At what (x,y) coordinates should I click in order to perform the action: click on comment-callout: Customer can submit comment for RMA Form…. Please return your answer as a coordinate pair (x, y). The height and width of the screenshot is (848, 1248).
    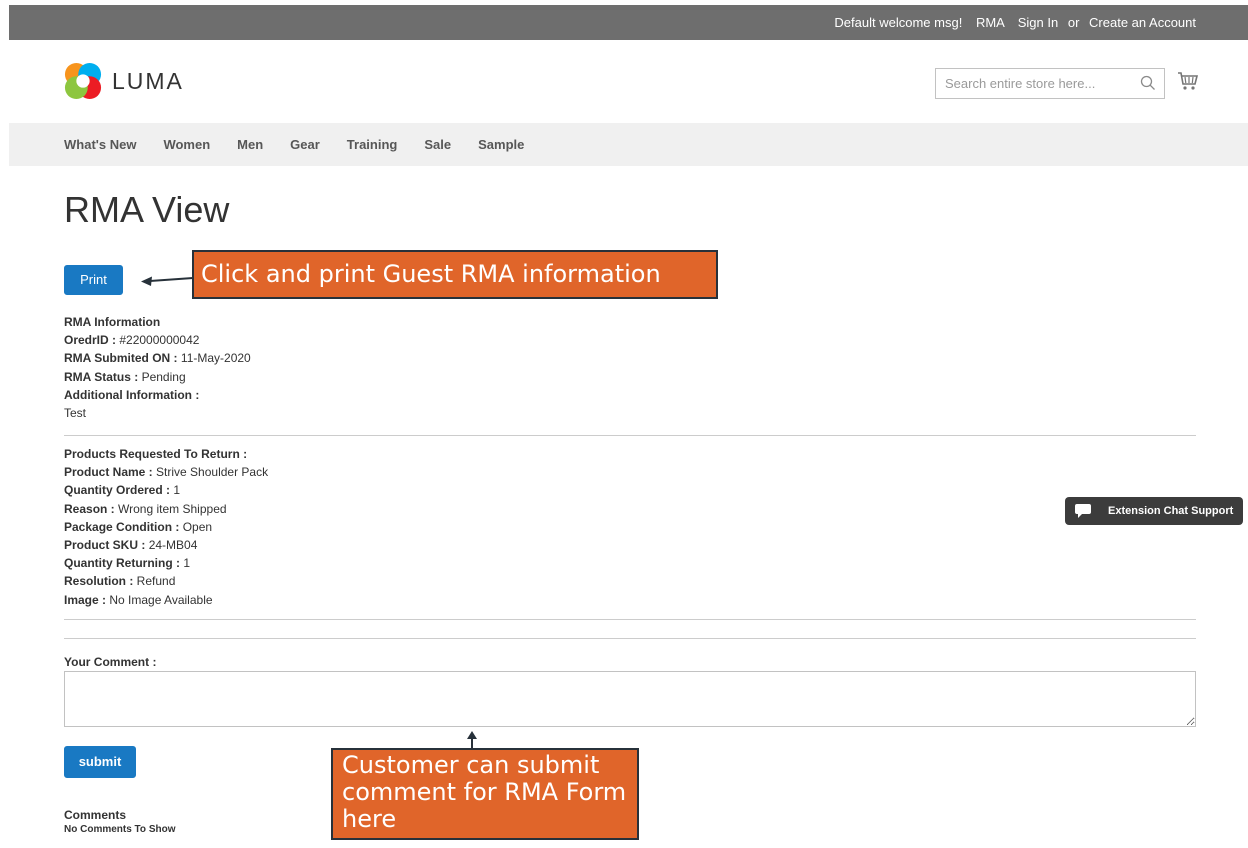
    Looking at the image, I should click on (485, 794).